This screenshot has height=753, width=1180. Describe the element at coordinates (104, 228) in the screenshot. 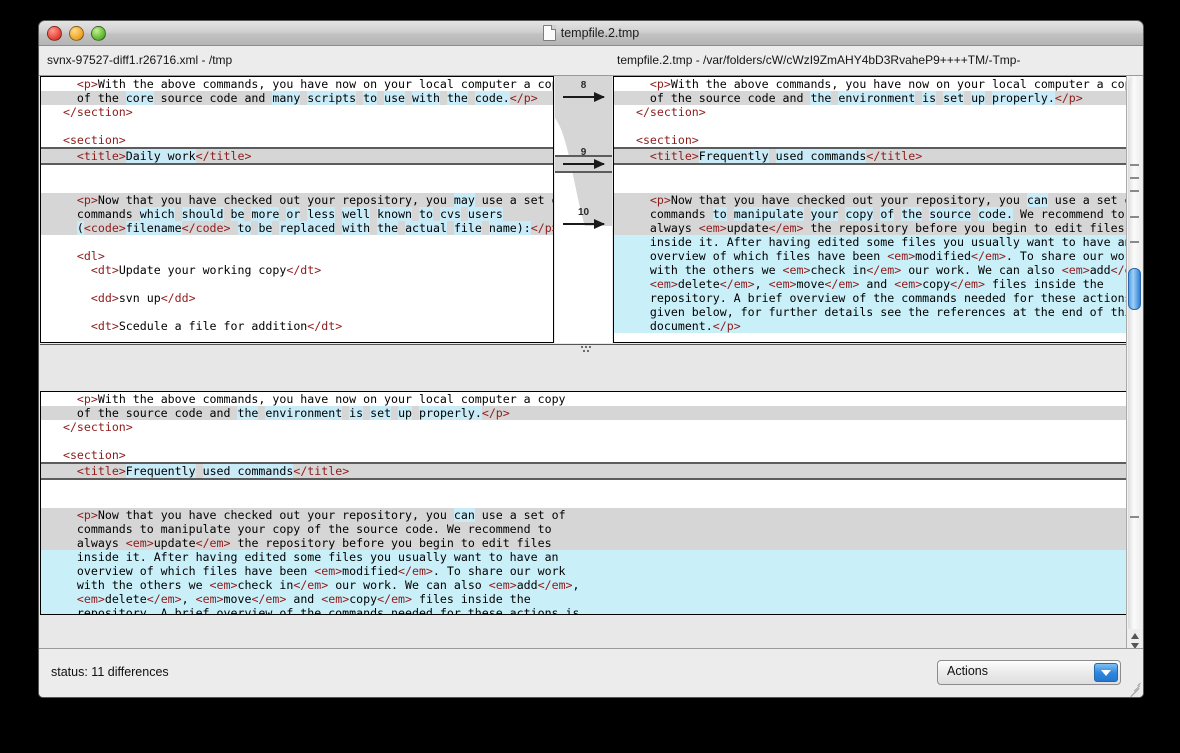

I see `xml-tag: <code>` at that location.